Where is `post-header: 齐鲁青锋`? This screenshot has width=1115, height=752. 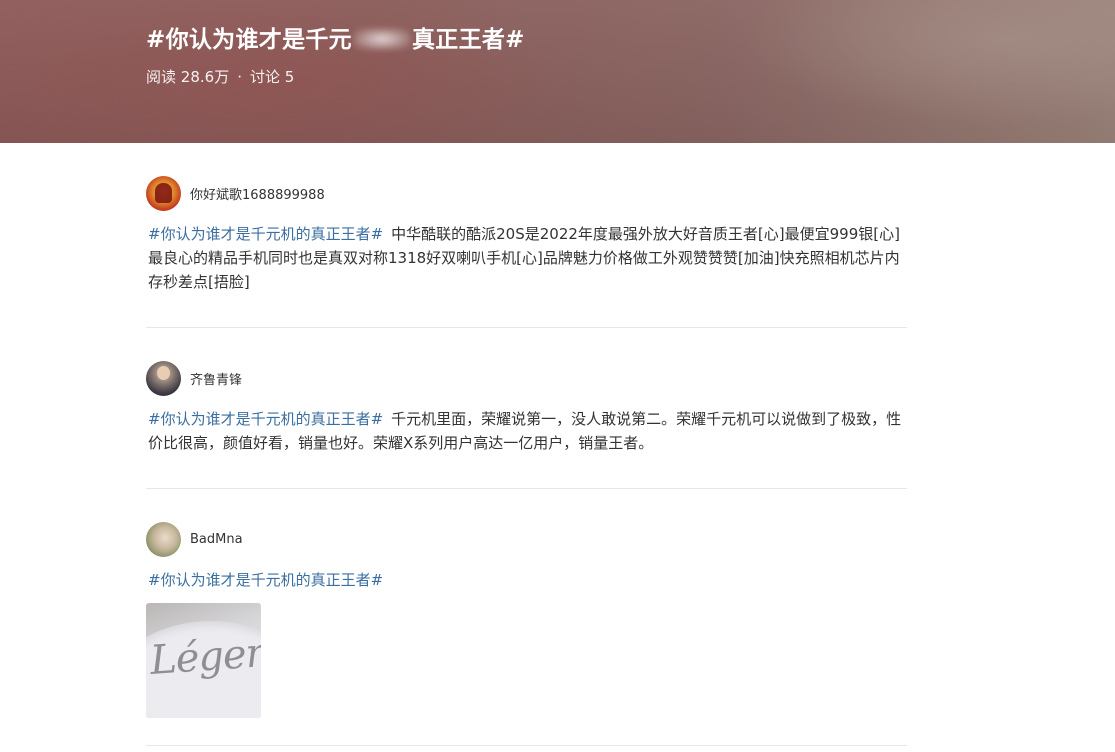
post-header: 齐鲁青锋 is located at coordinates (526, 378).